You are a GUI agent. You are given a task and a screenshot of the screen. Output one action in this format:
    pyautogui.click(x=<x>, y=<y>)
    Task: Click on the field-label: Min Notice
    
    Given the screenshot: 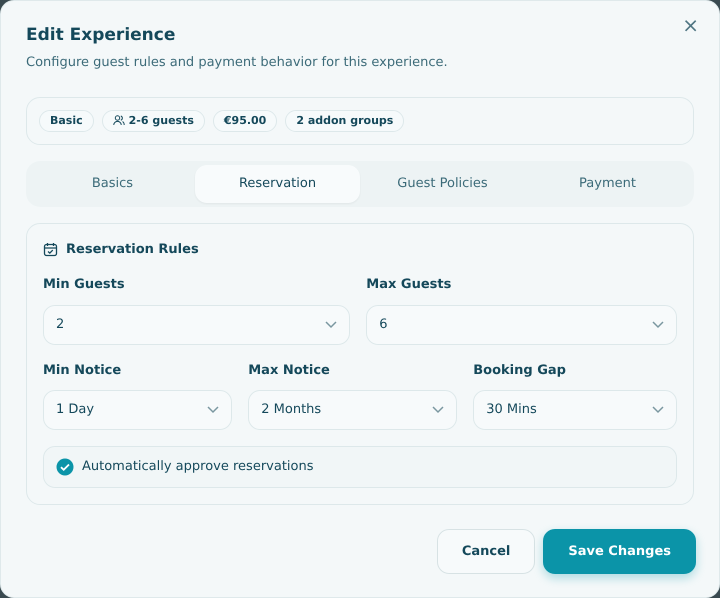 What is the action you would take?
    pyautogui.click(x=82, y=371)
    